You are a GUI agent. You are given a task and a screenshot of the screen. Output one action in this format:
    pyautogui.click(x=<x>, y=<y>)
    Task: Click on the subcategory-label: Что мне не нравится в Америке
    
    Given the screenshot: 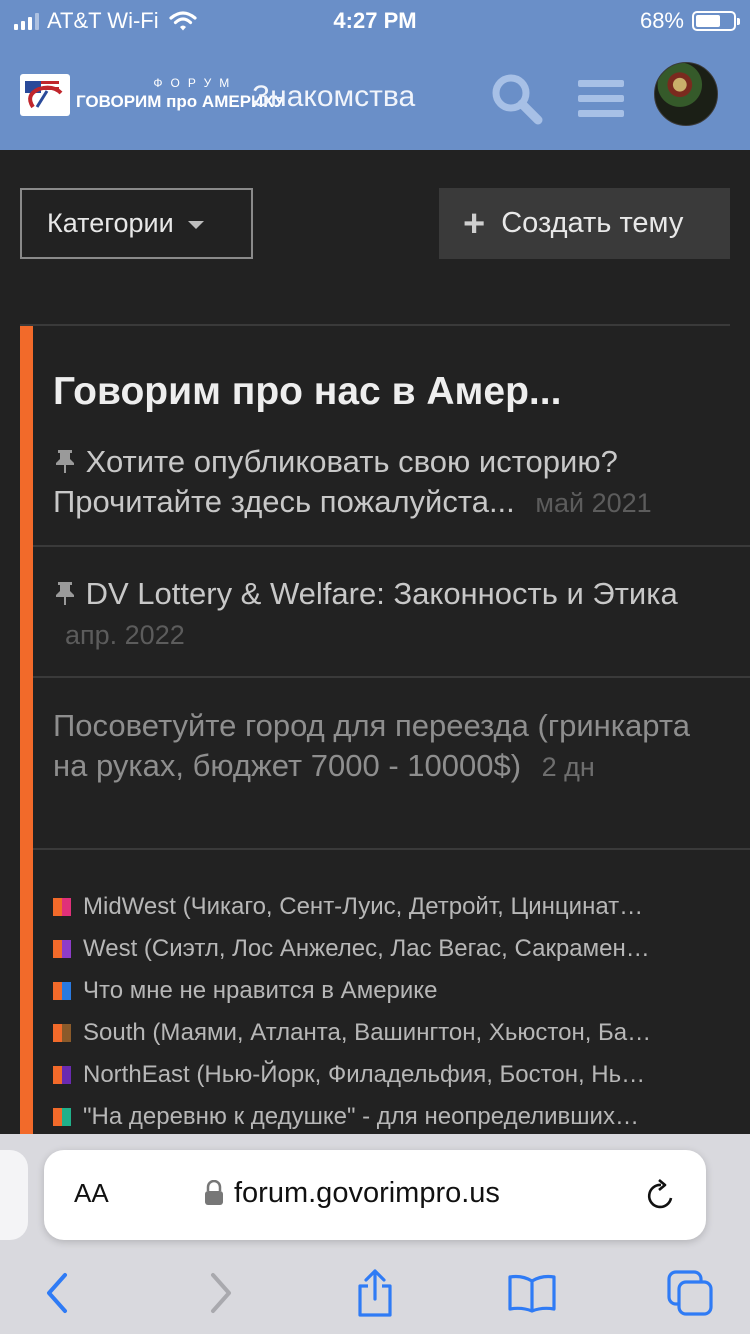 What is the action you would take?
    pyautogui.click(x=260, y=990)
    